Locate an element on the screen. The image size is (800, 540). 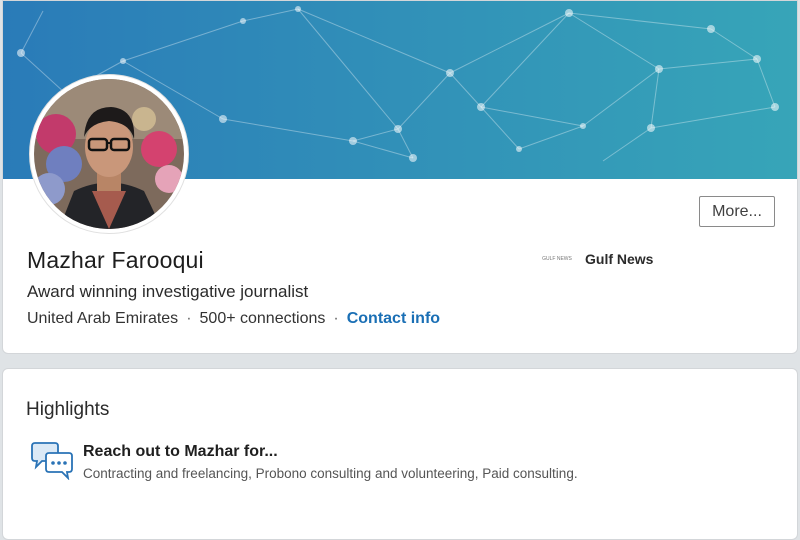
current-employer: GULF NEWS Gulf News is located at coordinates (598, 259).